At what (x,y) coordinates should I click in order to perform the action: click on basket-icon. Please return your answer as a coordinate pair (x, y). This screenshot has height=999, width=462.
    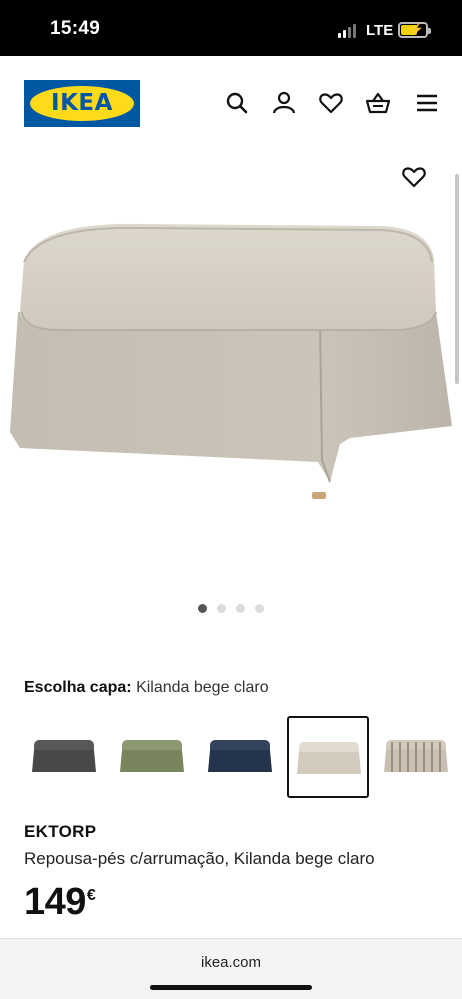
    Looking at the image, I should click on (378, 103).